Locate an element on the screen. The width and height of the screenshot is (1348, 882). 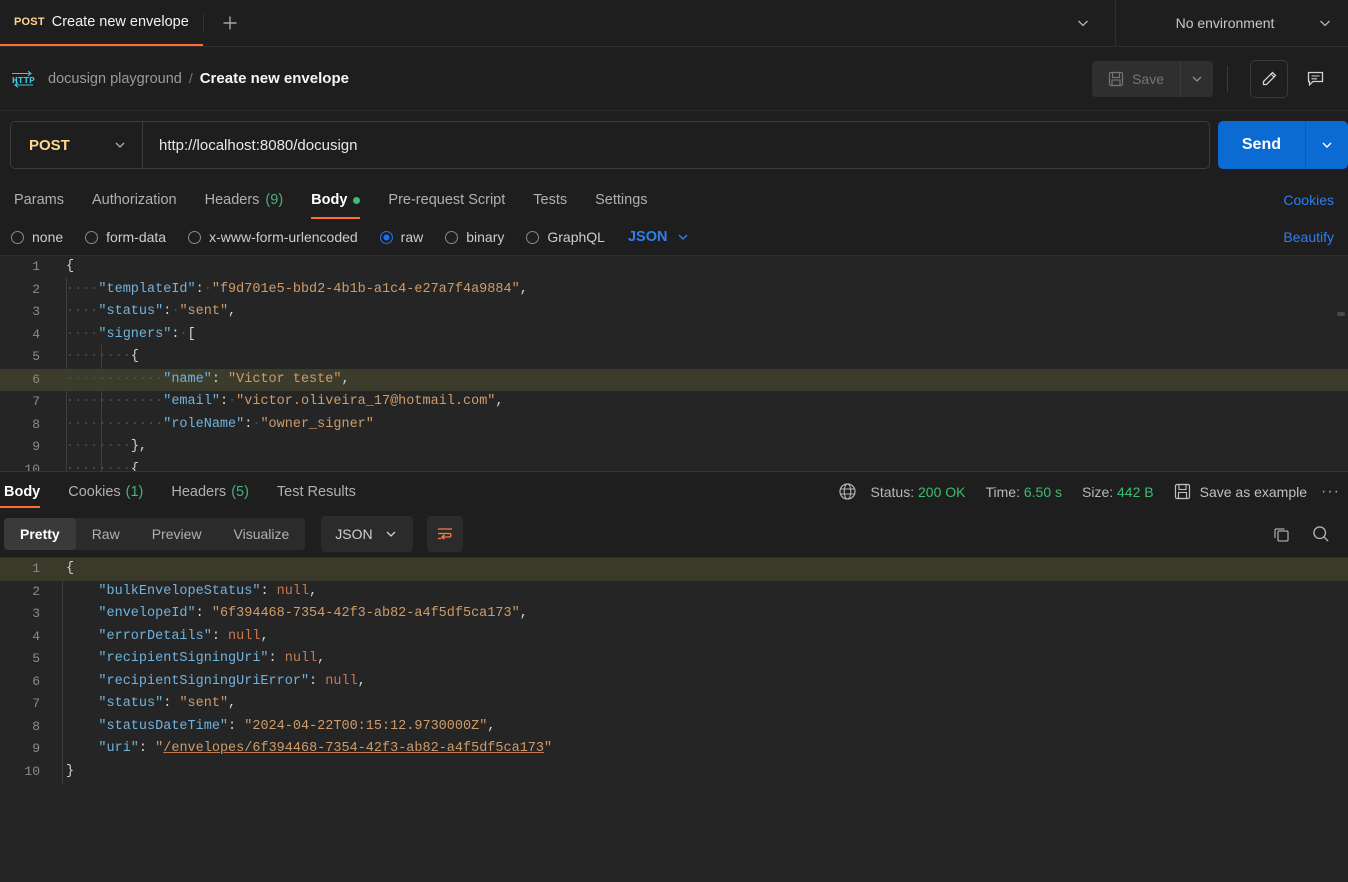
body-type-urlencoded: x-www-form-urlencoded is located at coordinates (273, 237).